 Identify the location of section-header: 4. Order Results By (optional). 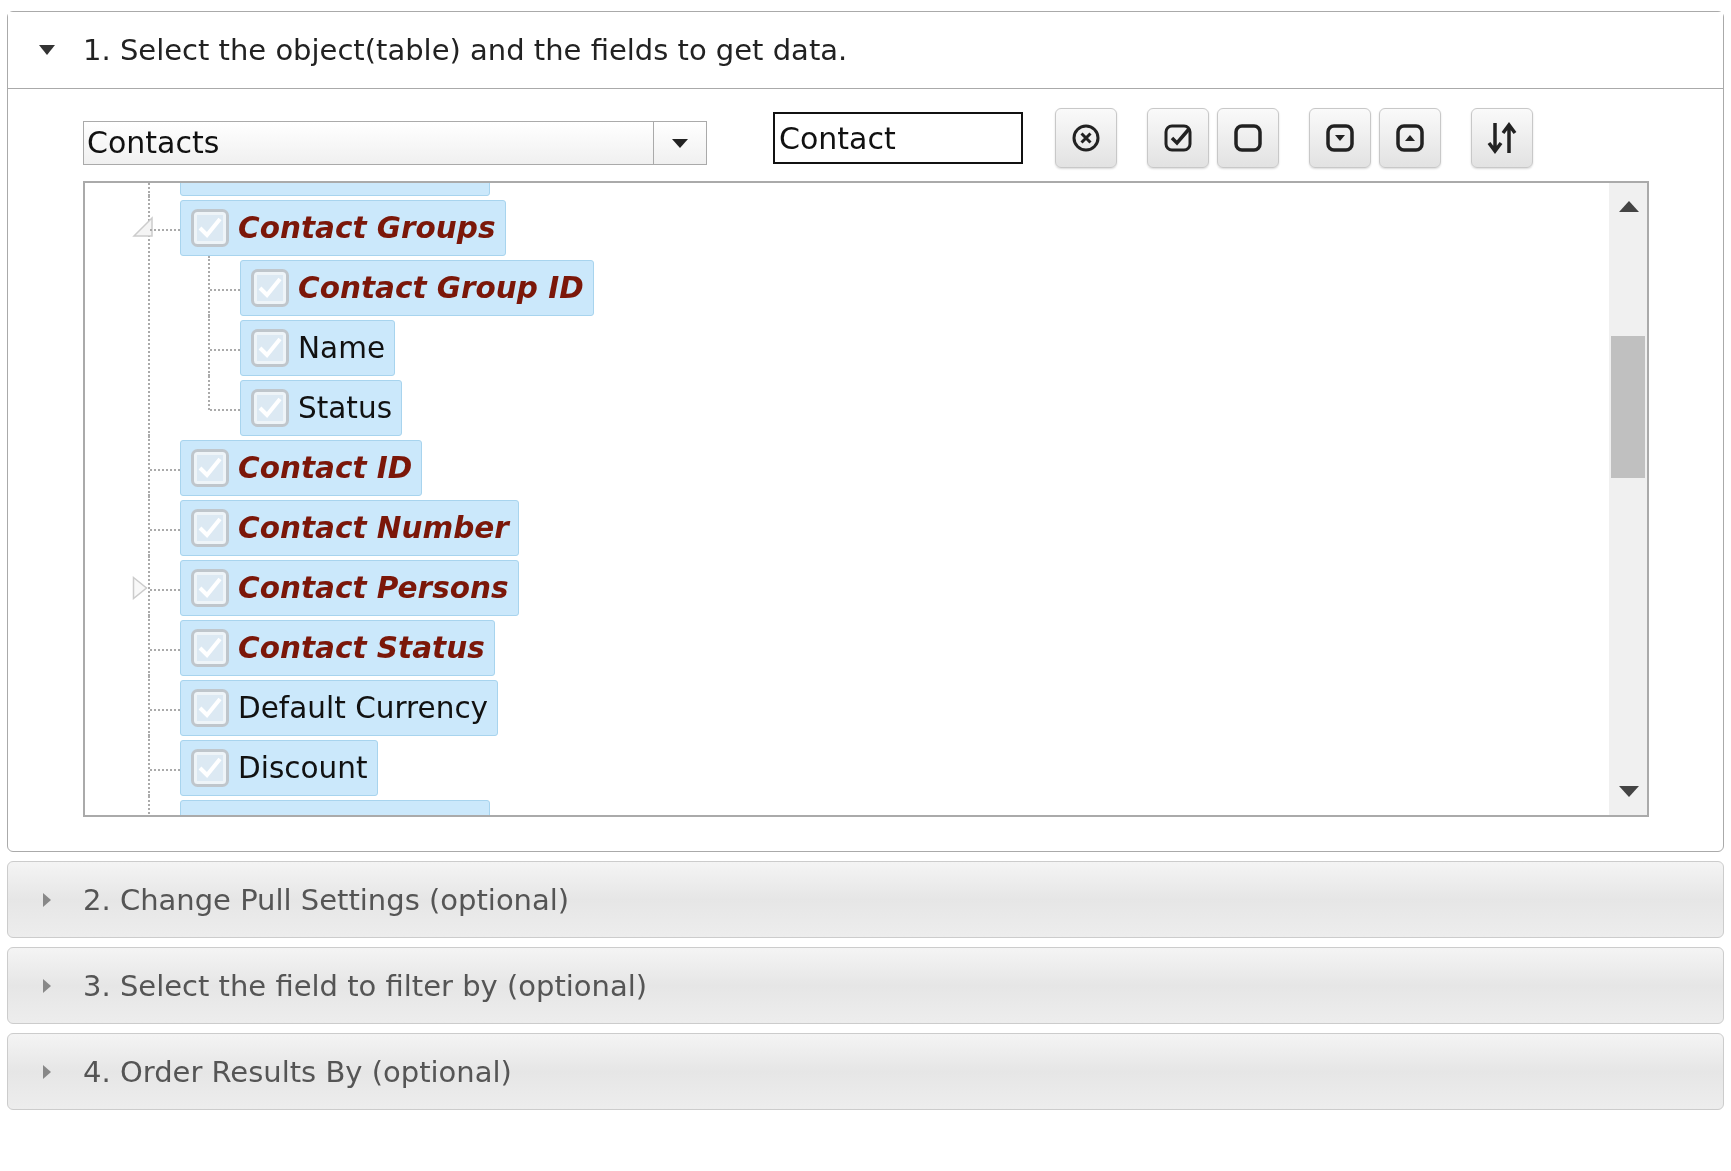
(865, 1071).